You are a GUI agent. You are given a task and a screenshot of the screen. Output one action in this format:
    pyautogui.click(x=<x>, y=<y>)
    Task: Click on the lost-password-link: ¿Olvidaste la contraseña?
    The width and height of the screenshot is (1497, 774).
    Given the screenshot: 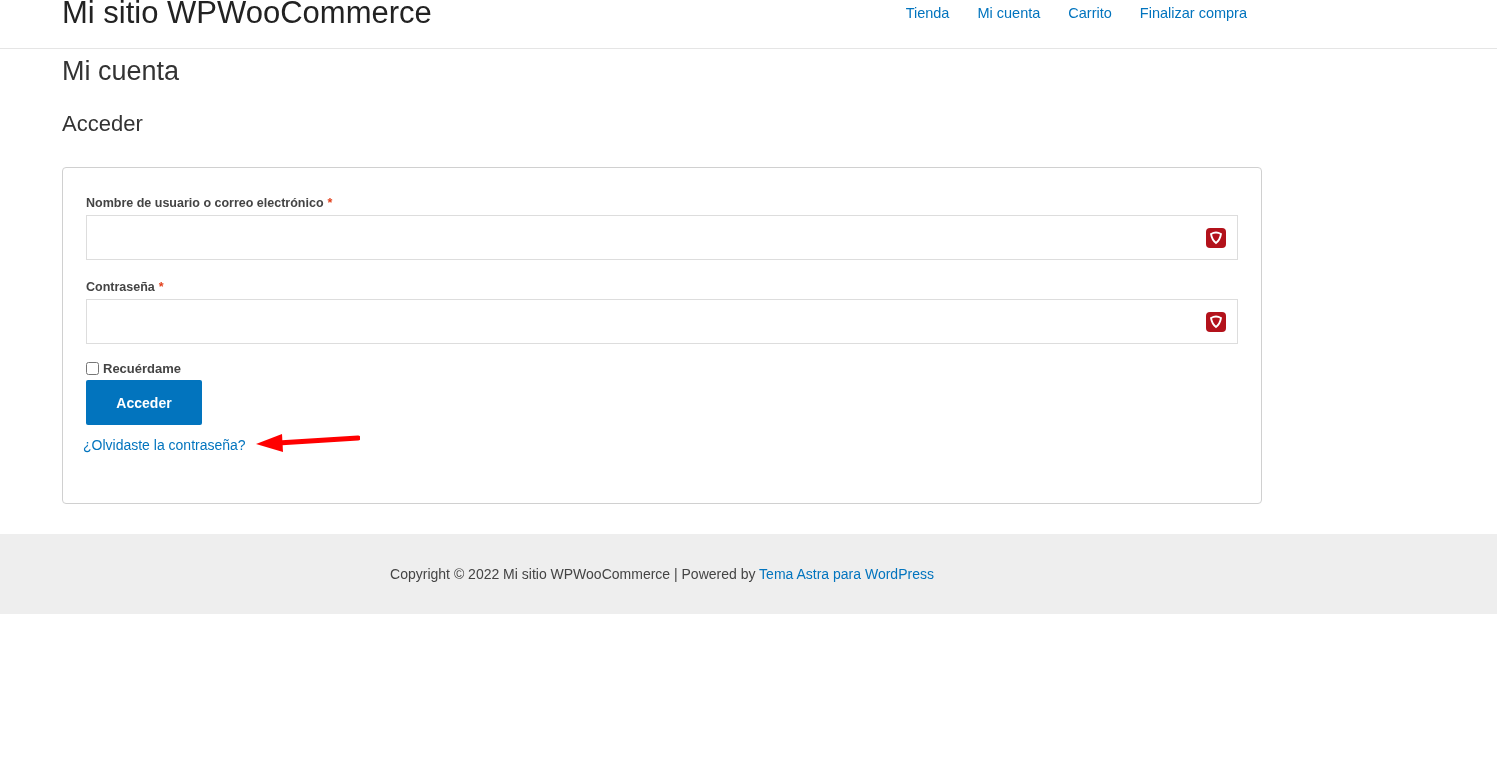 What is the action you would take?
    pyautogui.click(x=164, y=445)
    